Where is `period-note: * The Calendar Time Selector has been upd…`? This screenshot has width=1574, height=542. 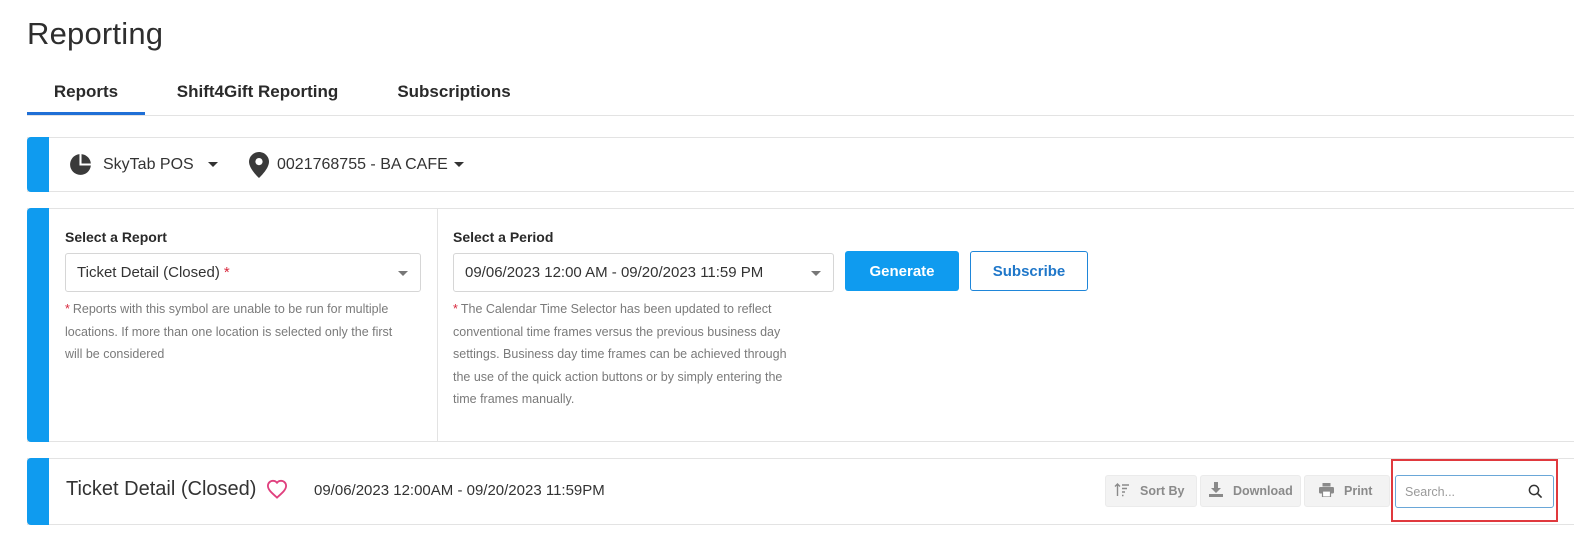 period-note: * The Calendar Time Selector has been upd… is located at coordinates (633, 354).